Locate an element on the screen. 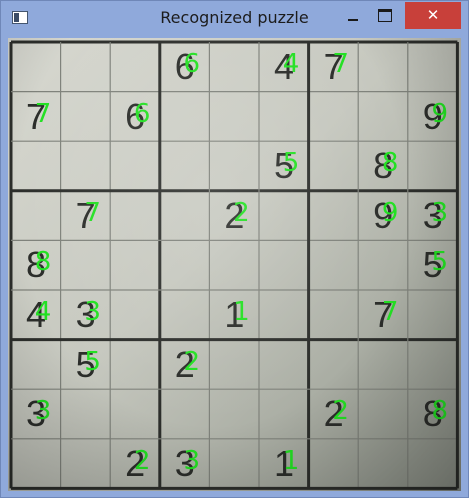 The width and height of the screenshot is (469, 498). minimize-icon is located at coordinates (352, 19).